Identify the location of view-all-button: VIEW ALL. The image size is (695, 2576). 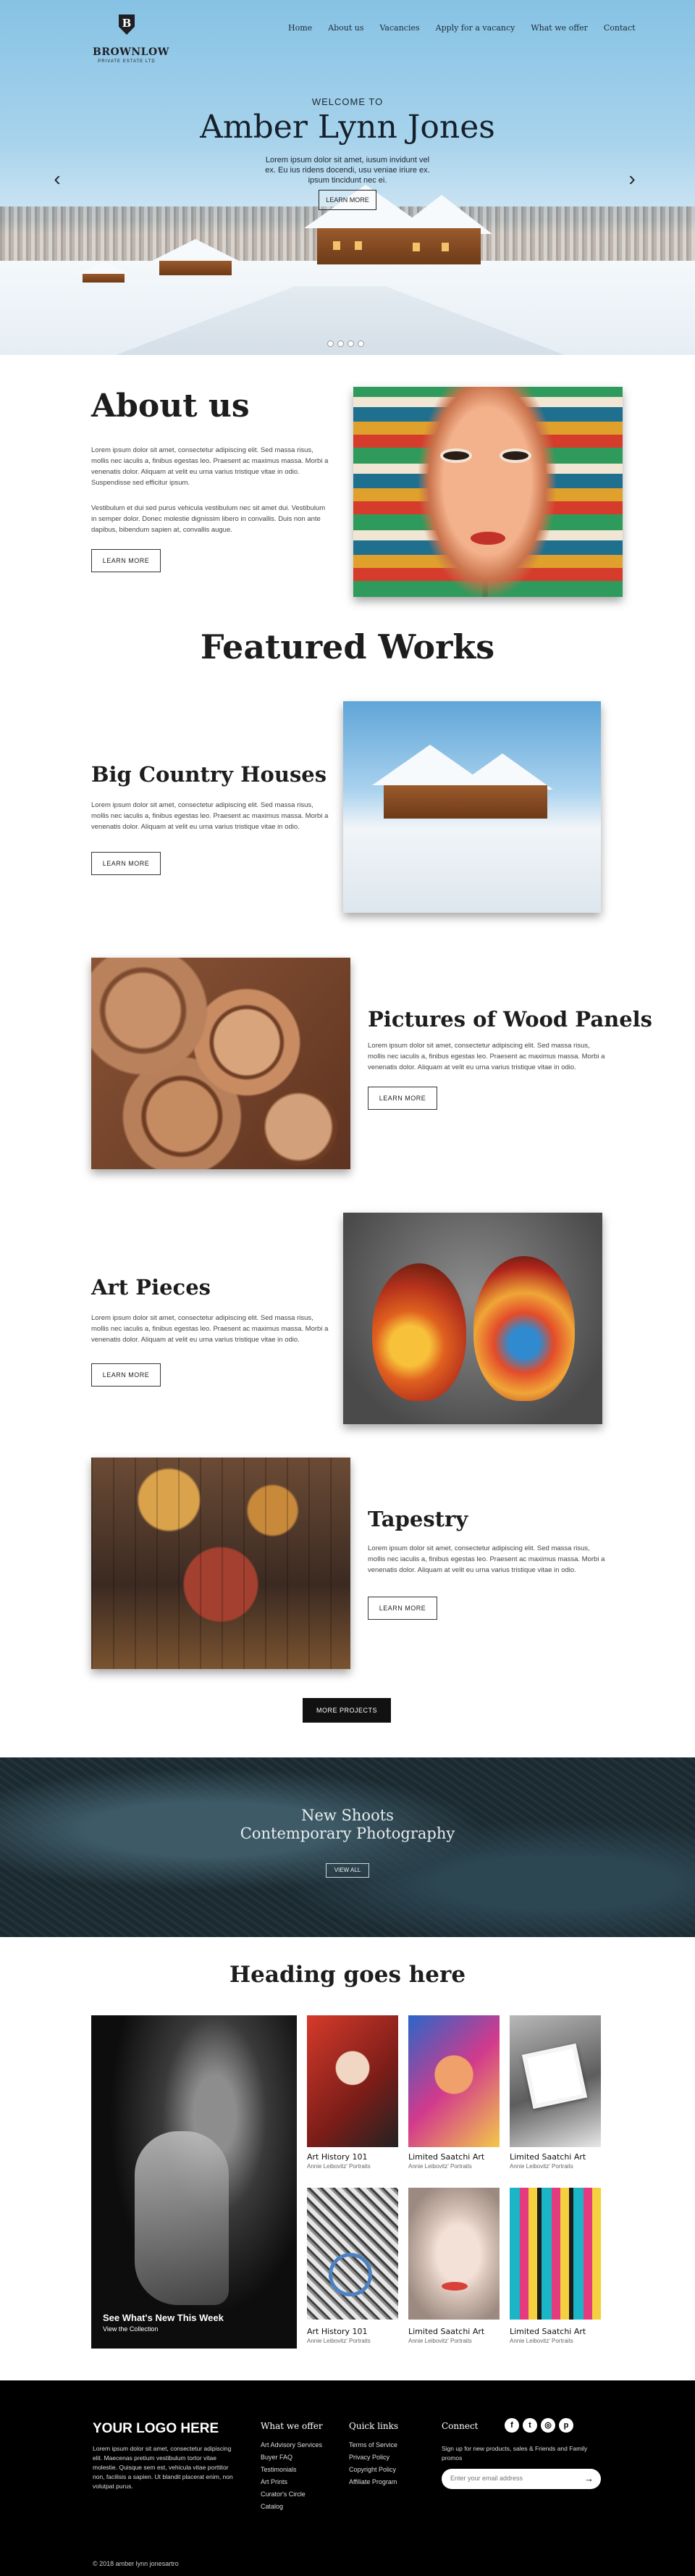
(347, 1870).